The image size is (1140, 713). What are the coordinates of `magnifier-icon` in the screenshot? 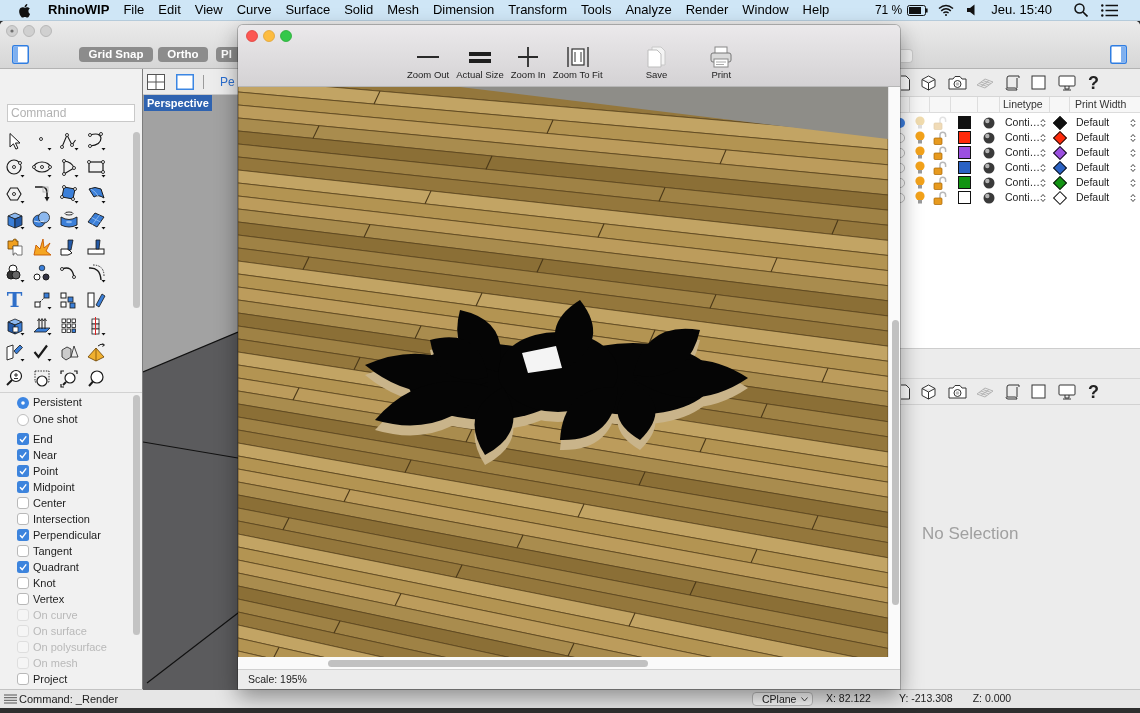 It's located at (95, 378).